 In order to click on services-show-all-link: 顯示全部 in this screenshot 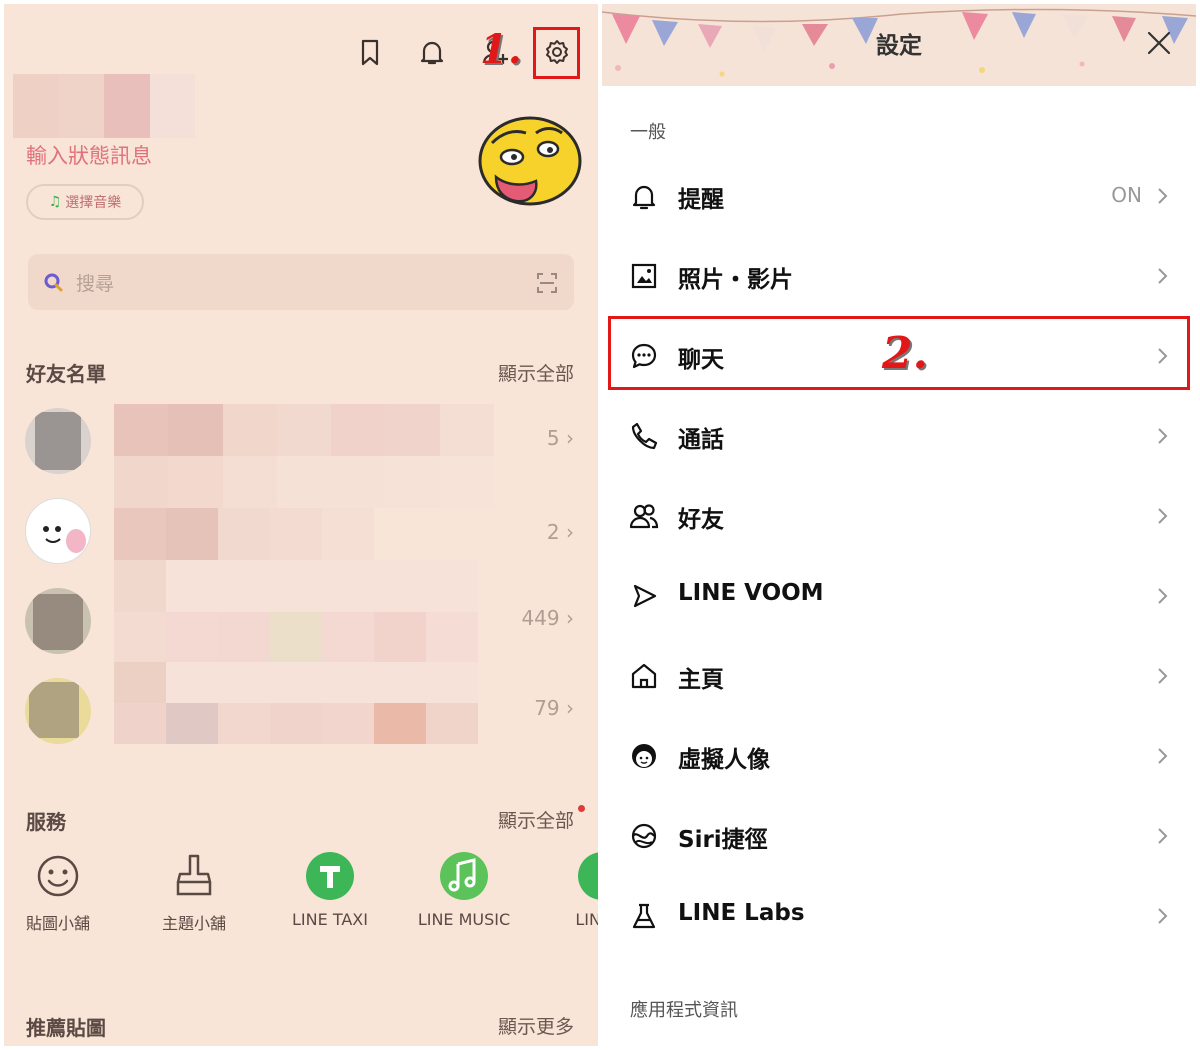, I will do `click(536, 819)`.